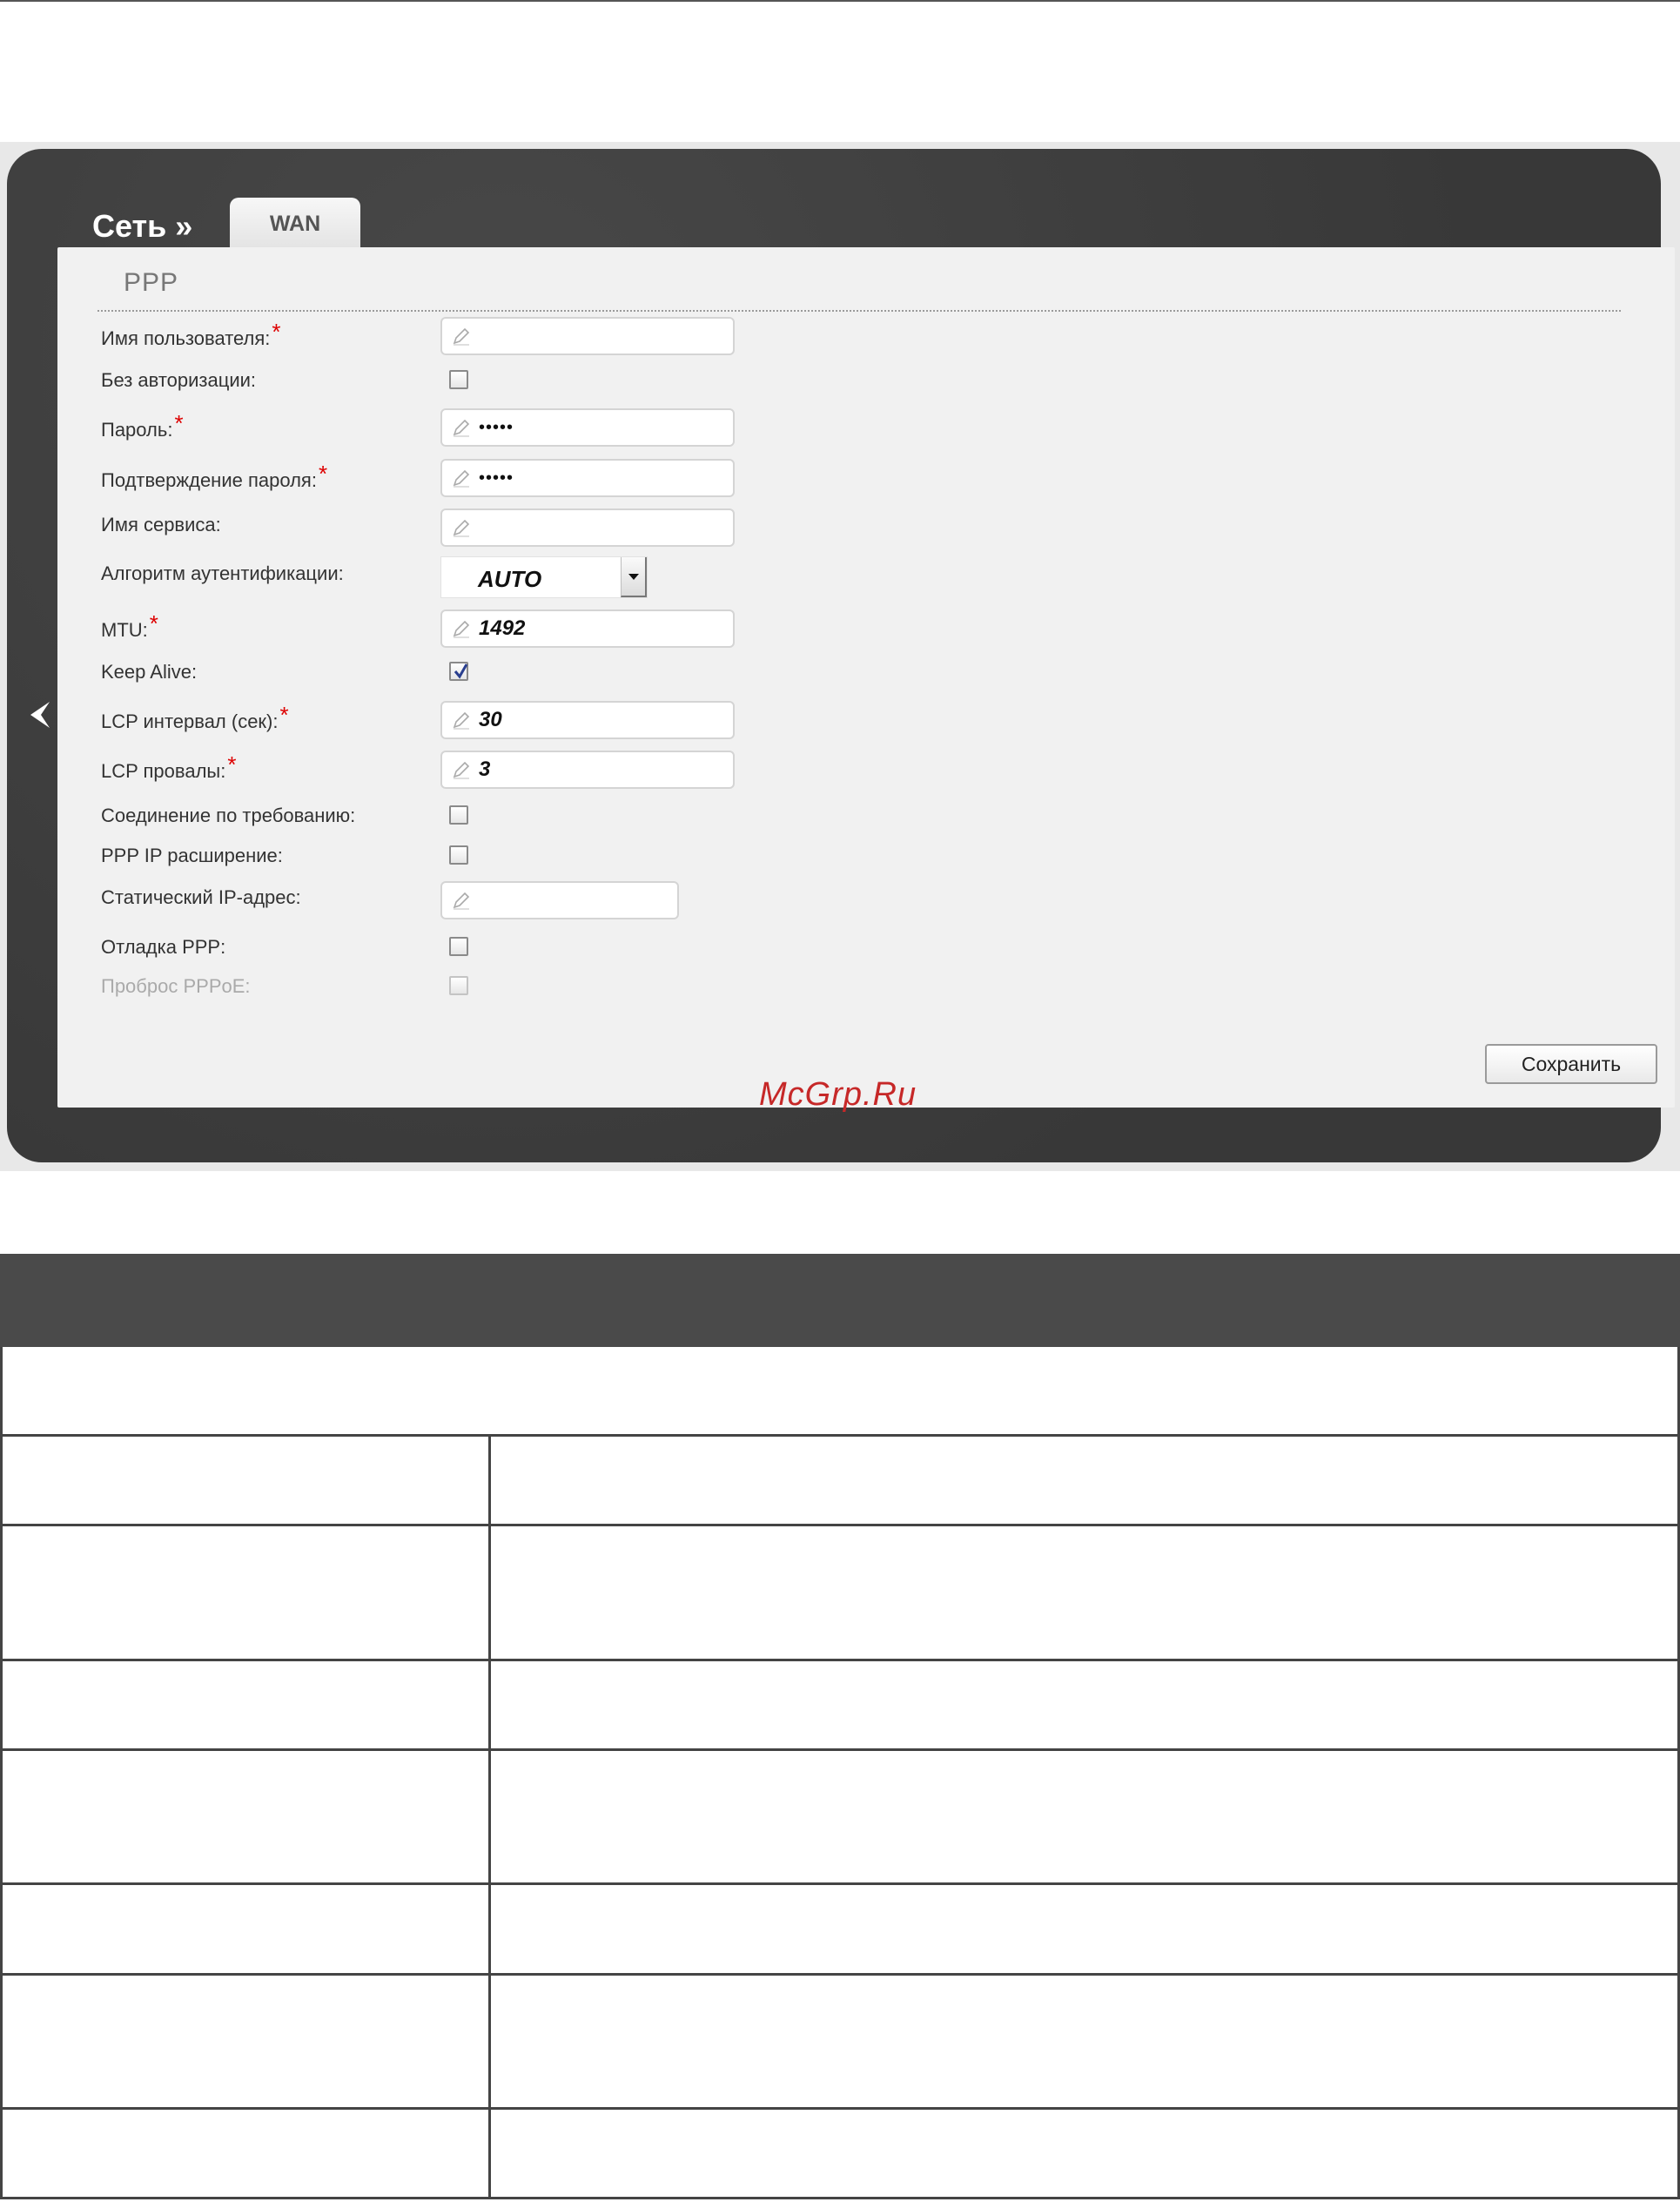 This screenshot has width=1680, height=2202. I want to click on password-confirm-input: •••••, so click(587, 478).